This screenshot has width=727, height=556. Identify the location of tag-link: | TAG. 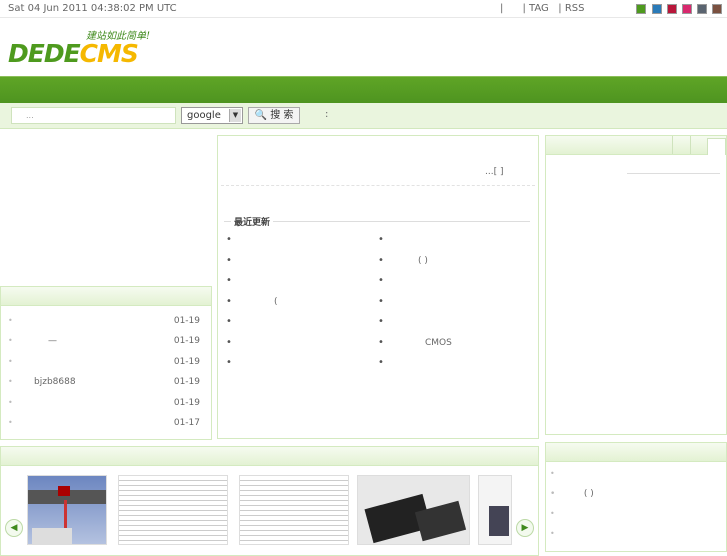
(535, 8).